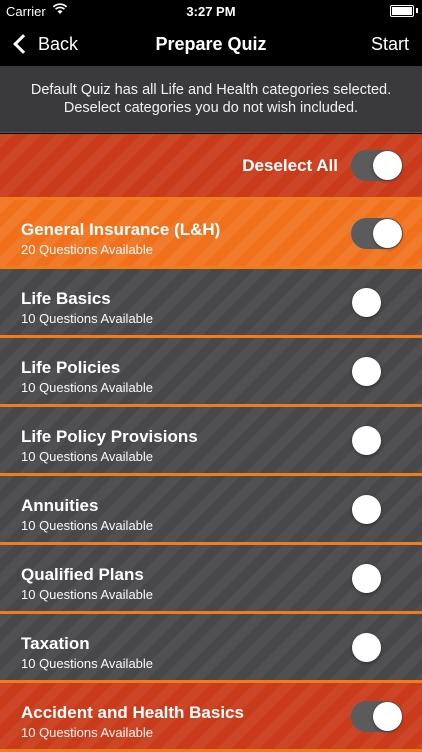  What do you see at coordinates (211, 167) in the screenshot?
I see `deselect-all-row: Deselect All` at bounding box center [211, 167].